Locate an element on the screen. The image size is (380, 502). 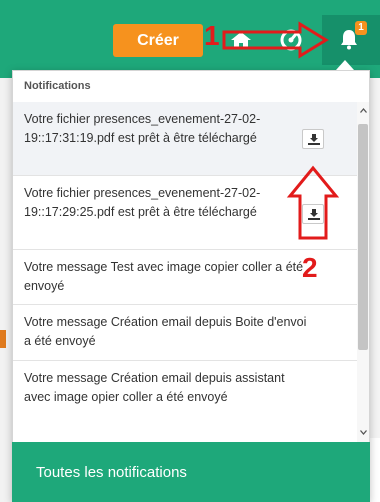
annotation-number-2: 2 is located at coordinates (310, 267).